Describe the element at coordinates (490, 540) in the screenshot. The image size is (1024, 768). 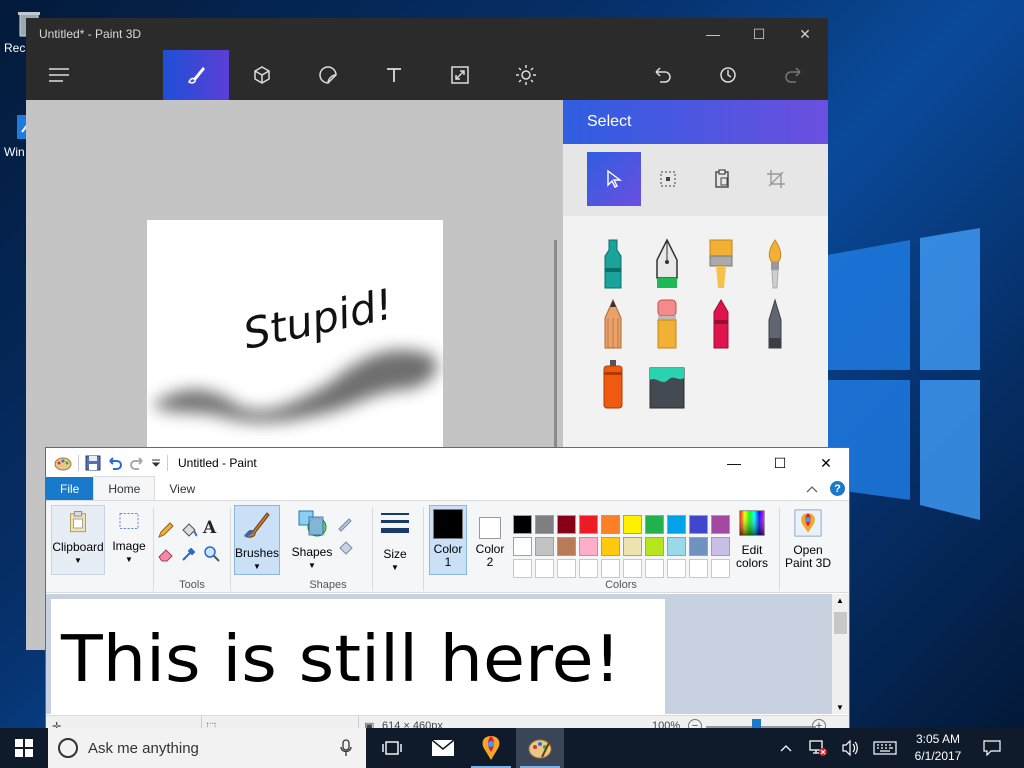
I see `color2-button: Color 2` at that location.